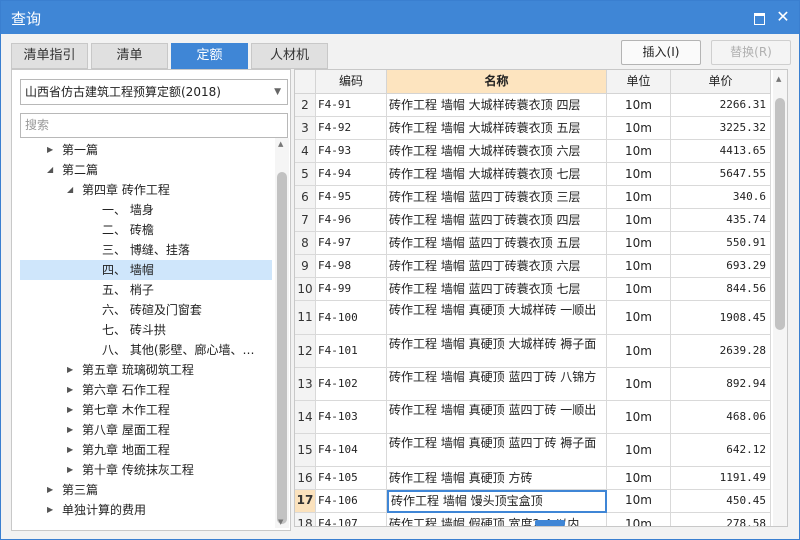 This screenshot has width=800, height=540. I want to click on tree-node-selected: 四、 墙帽, so click(146, 270).